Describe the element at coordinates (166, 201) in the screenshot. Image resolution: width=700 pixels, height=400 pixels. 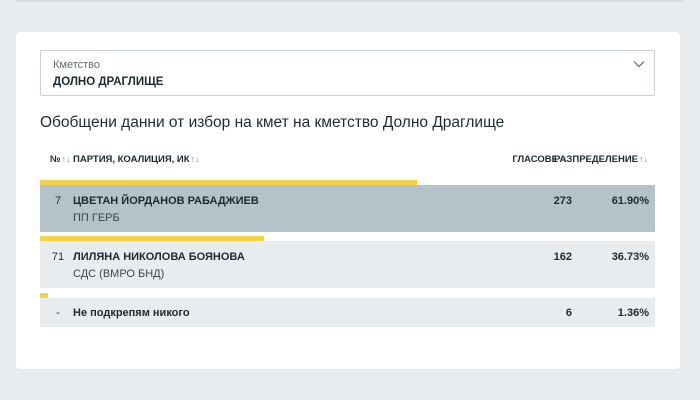
I see `candidate-name: ЦВЕТАН ЙОРДАНОВ РАБАДЖИЕВ` at that location.